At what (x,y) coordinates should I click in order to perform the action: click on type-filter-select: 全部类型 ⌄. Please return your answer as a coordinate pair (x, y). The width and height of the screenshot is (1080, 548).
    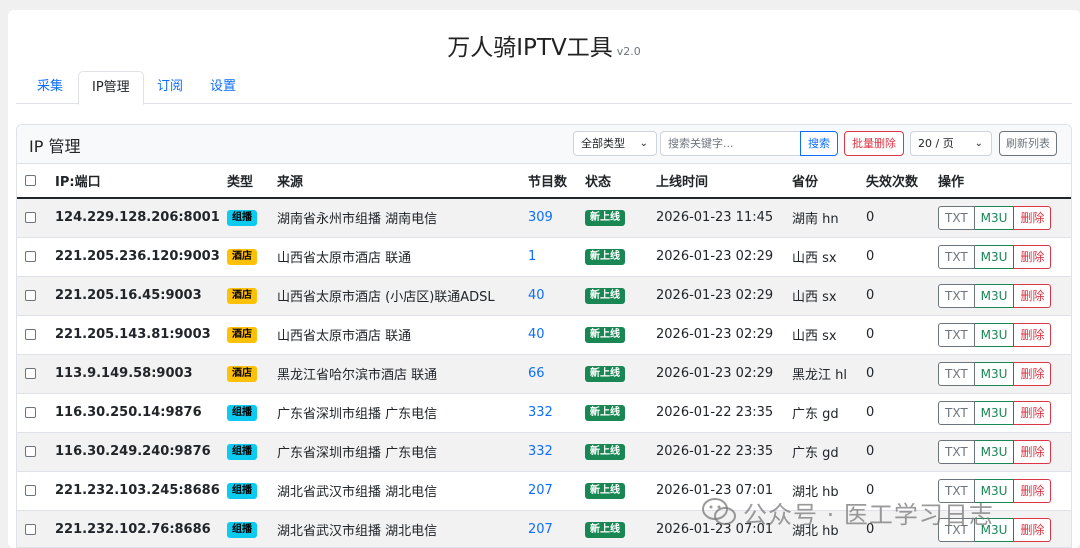
    Looking at the image, I should click on (615, 143).